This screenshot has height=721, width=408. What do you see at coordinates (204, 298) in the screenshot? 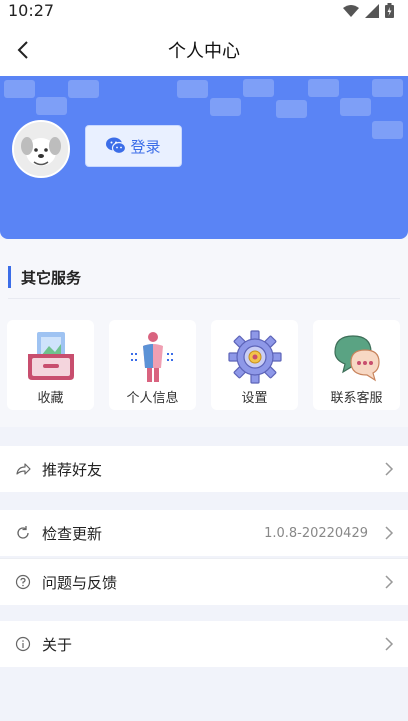
I see `section-divider` at bounding box center [204, 298].